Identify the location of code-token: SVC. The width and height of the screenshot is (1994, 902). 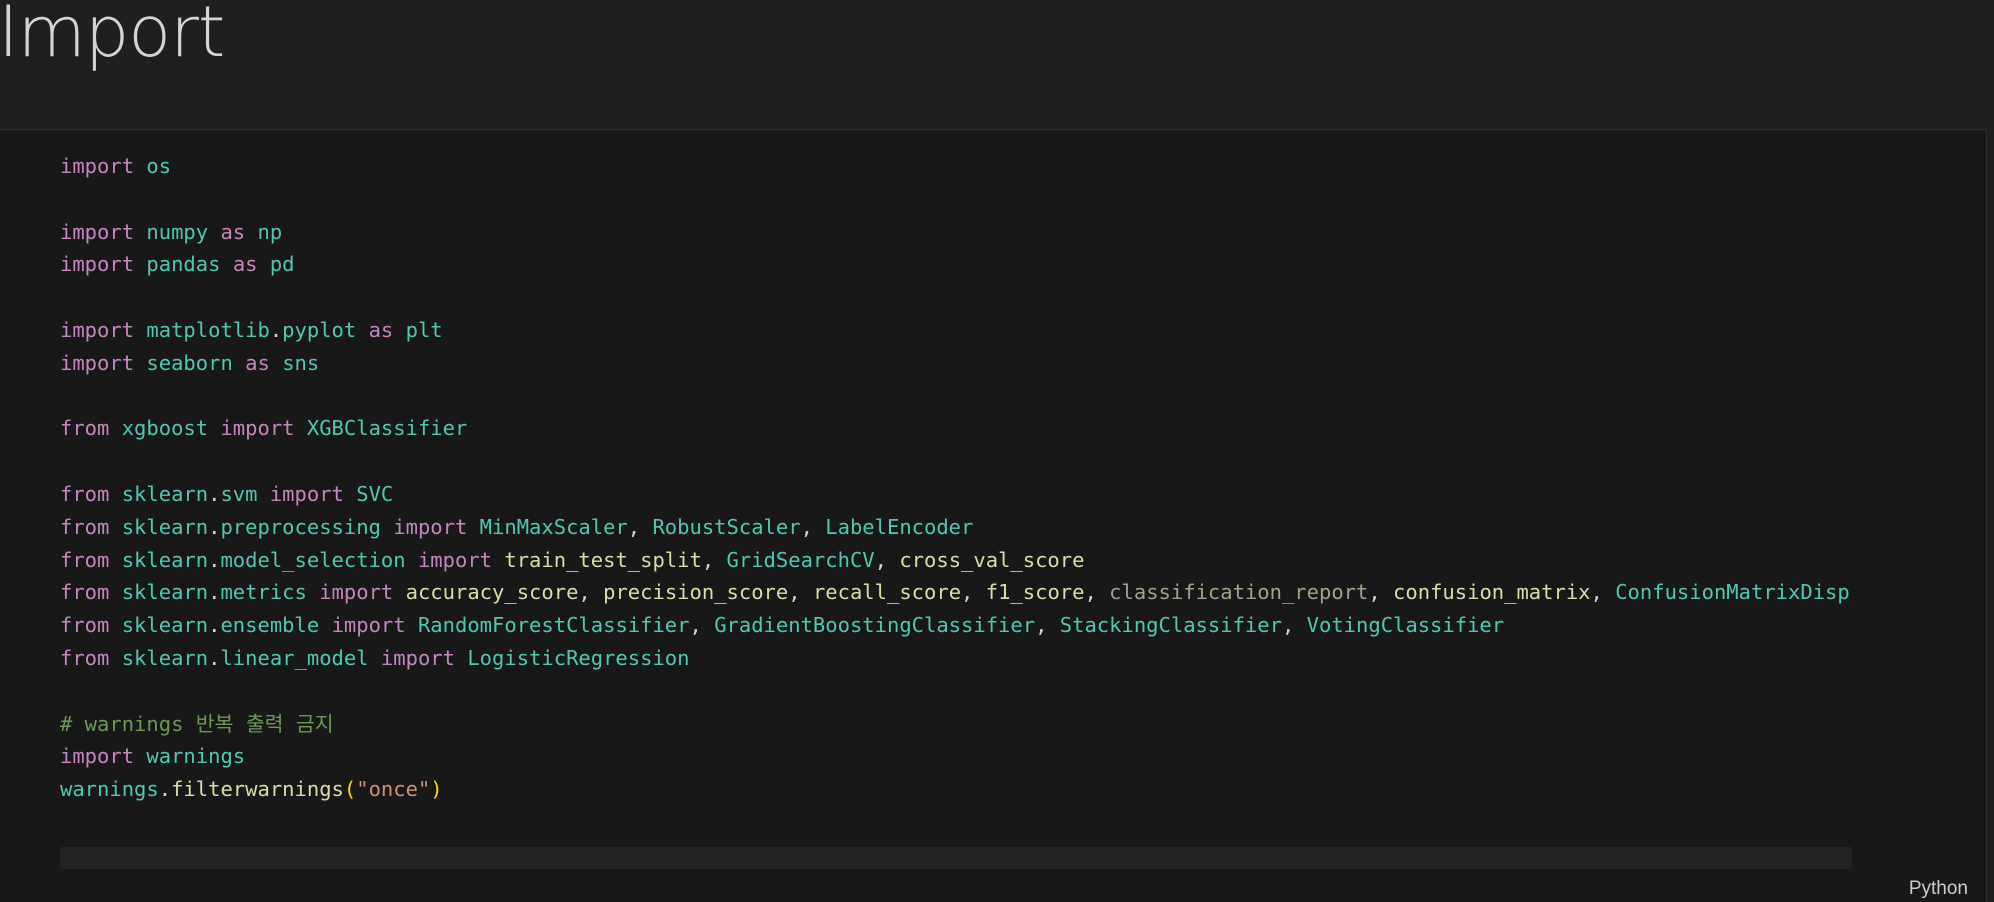
(375, 493).